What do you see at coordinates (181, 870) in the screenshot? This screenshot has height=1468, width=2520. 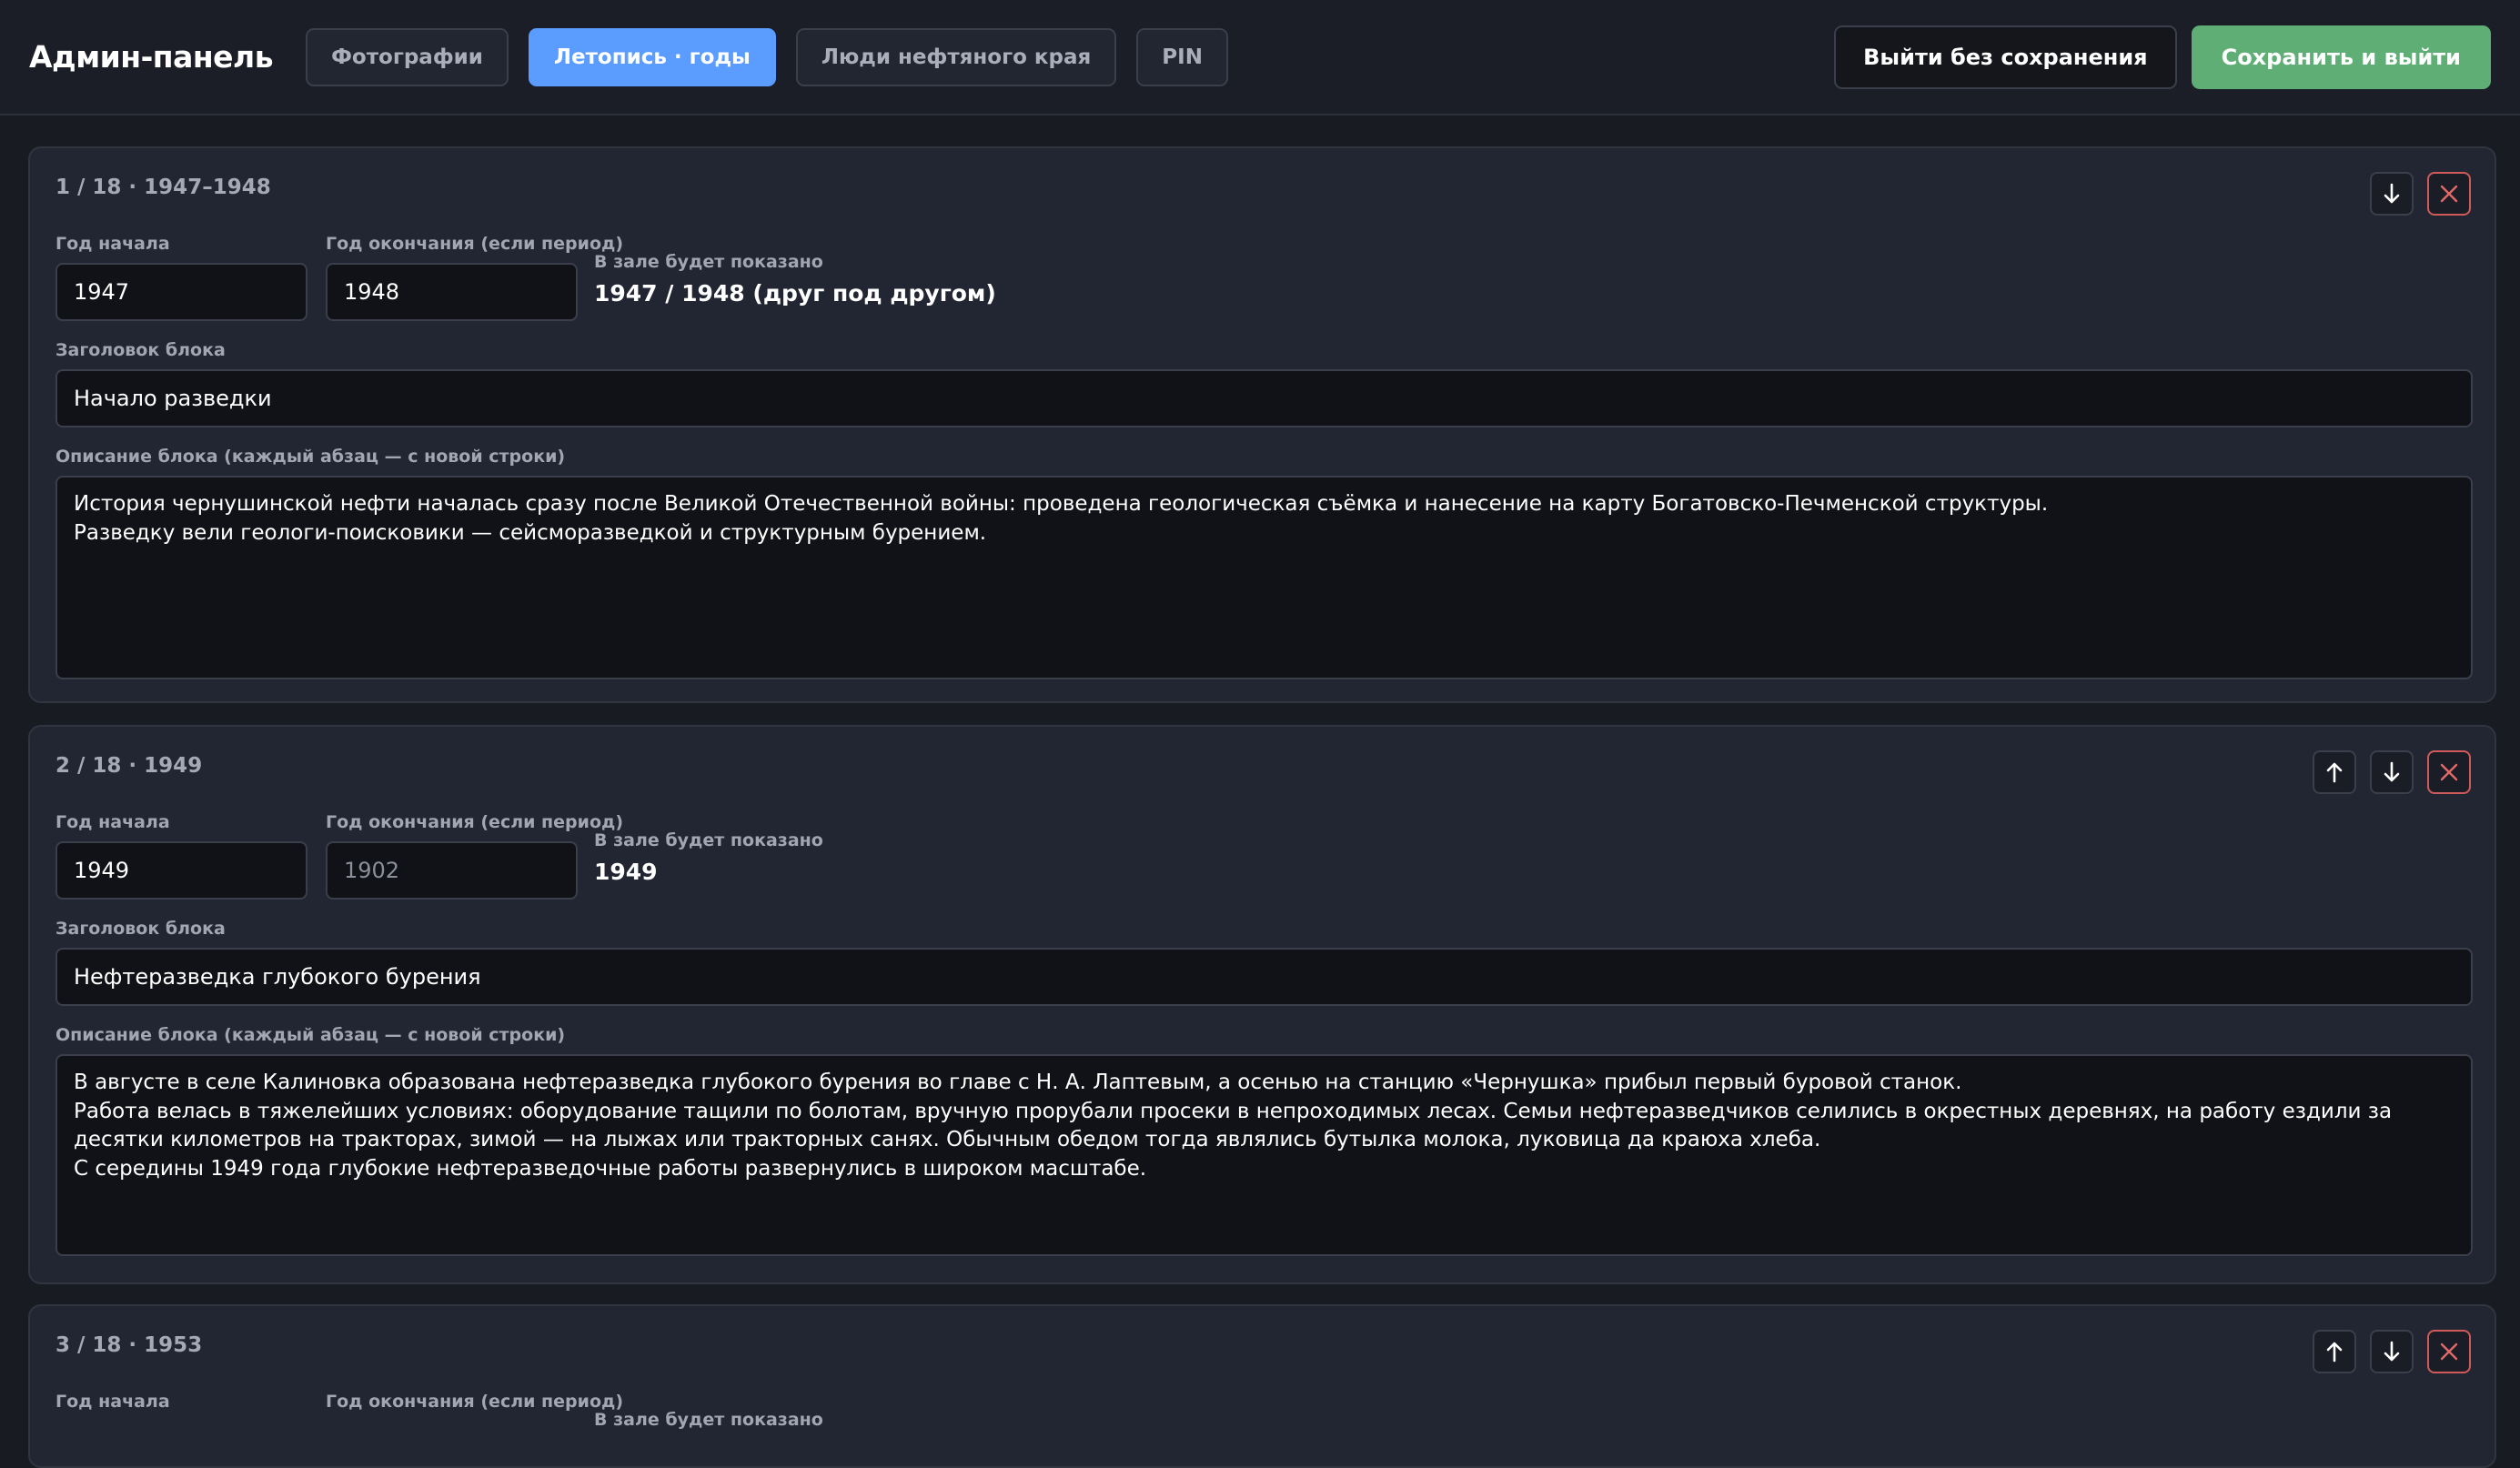 I see `start-year-input: 1949` at bounding box center [181, 870].